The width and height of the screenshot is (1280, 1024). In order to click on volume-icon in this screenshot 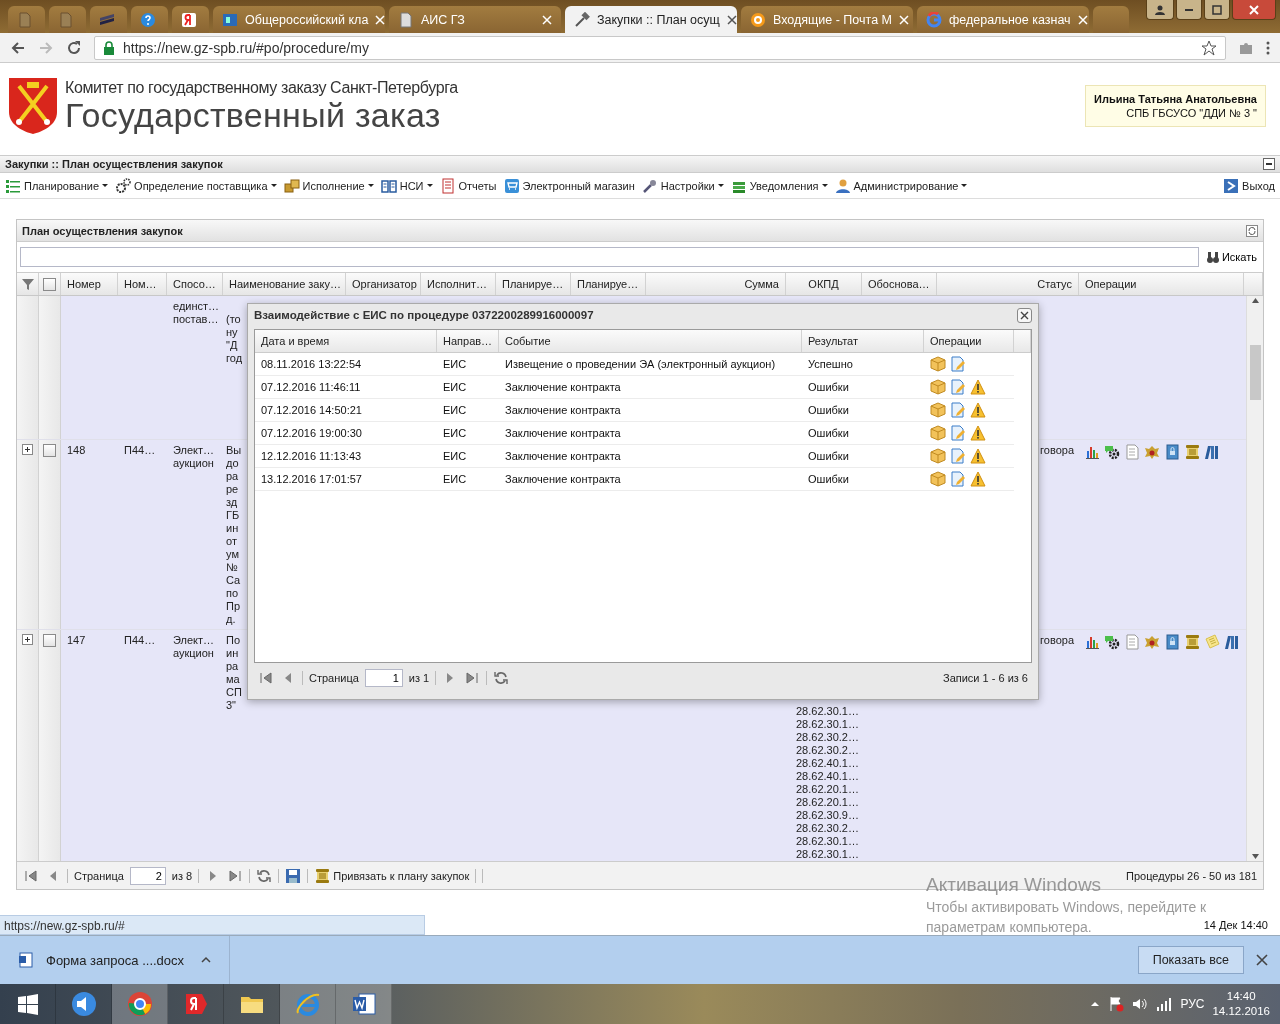, I will do `click(1140, 1004)`.